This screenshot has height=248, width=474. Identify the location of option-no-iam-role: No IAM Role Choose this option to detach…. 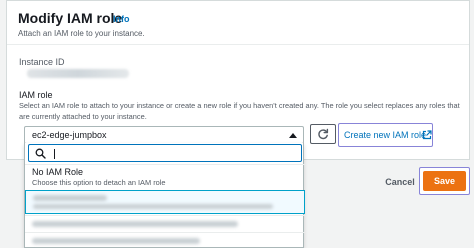
(165, 177).